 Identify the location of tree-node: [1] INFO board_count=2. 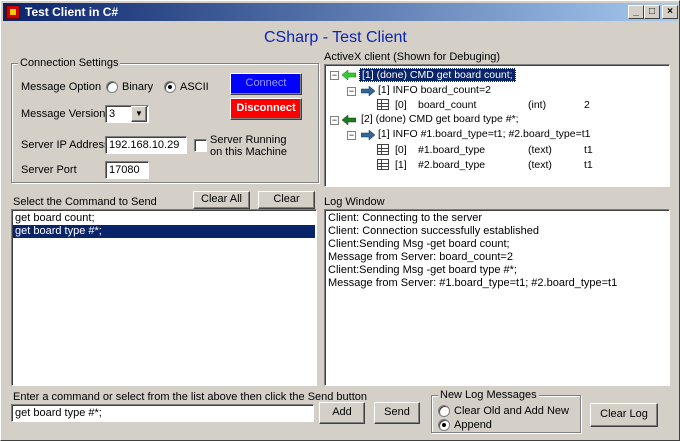
(434, 91).